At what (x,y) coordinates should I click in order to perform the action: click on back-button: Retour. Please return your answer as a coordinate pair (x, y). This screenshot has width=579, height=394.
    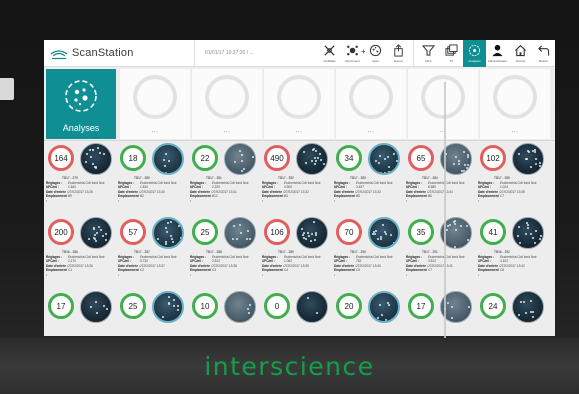
    Looking at the image, I should click on (543, 53).